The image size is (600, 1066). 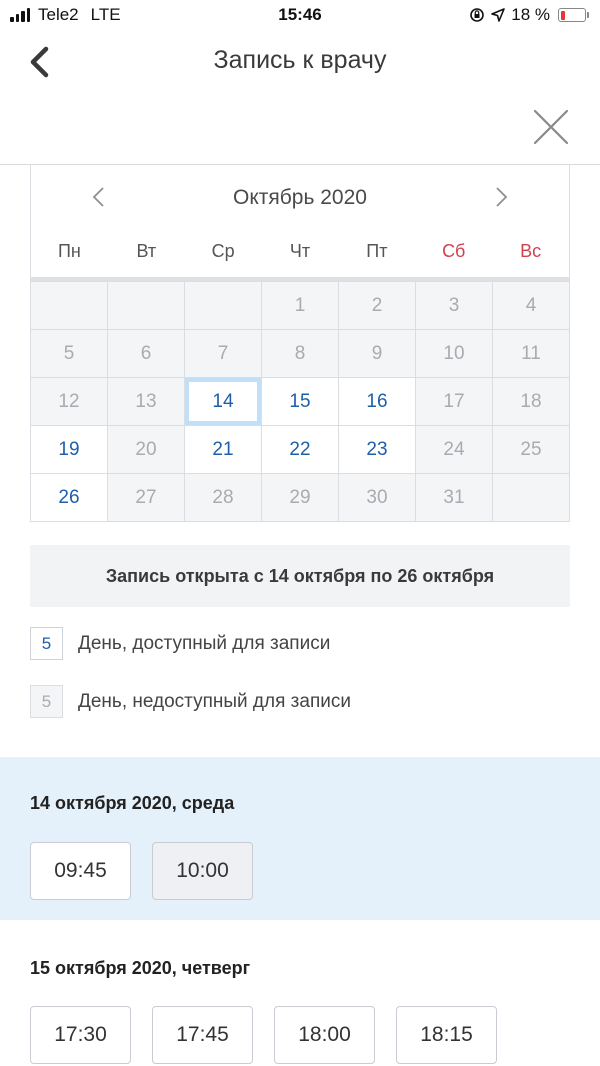 I want to click on calendar-day-unavailable: 11, so click(x=531, y=354).